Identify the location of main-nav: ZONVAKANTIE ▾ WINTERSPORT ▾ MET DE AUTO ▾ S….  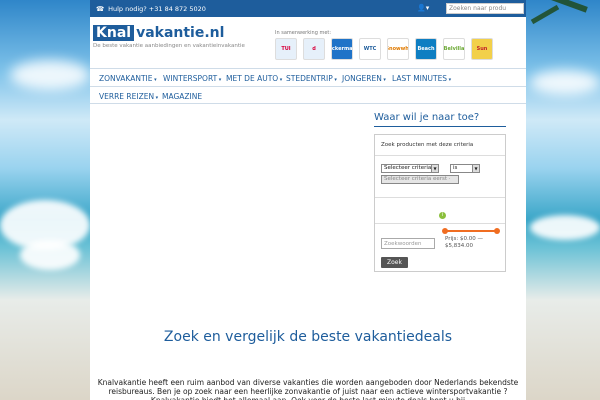
(308, 86).